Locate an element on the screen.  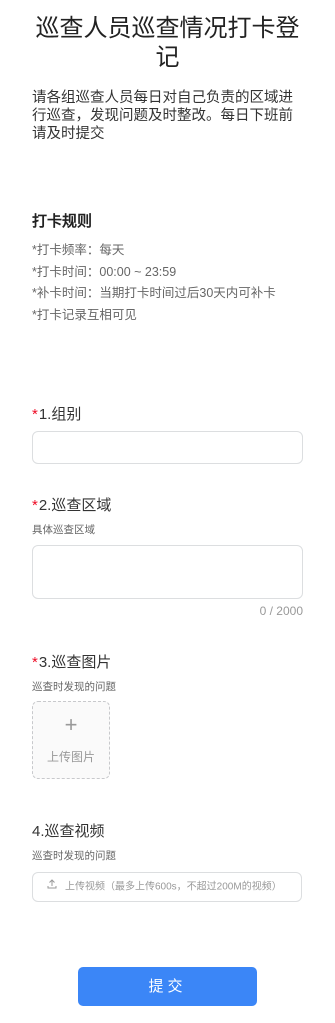
question-3-label: *3.巡查图片 is located at coordinates (71, 661).